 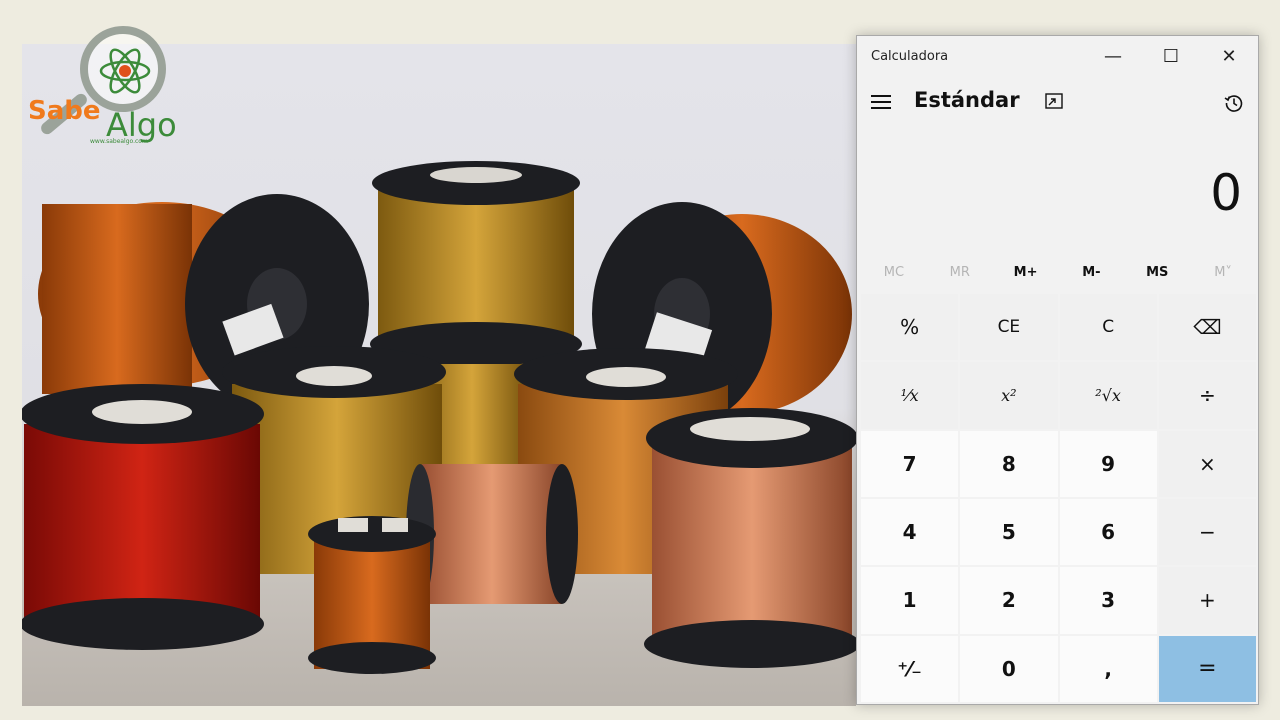 What do you see at coordinates (64, 111) in the screenshot?
I see `logo-text-sabe: Sabe` at bounding box center [64, 111].